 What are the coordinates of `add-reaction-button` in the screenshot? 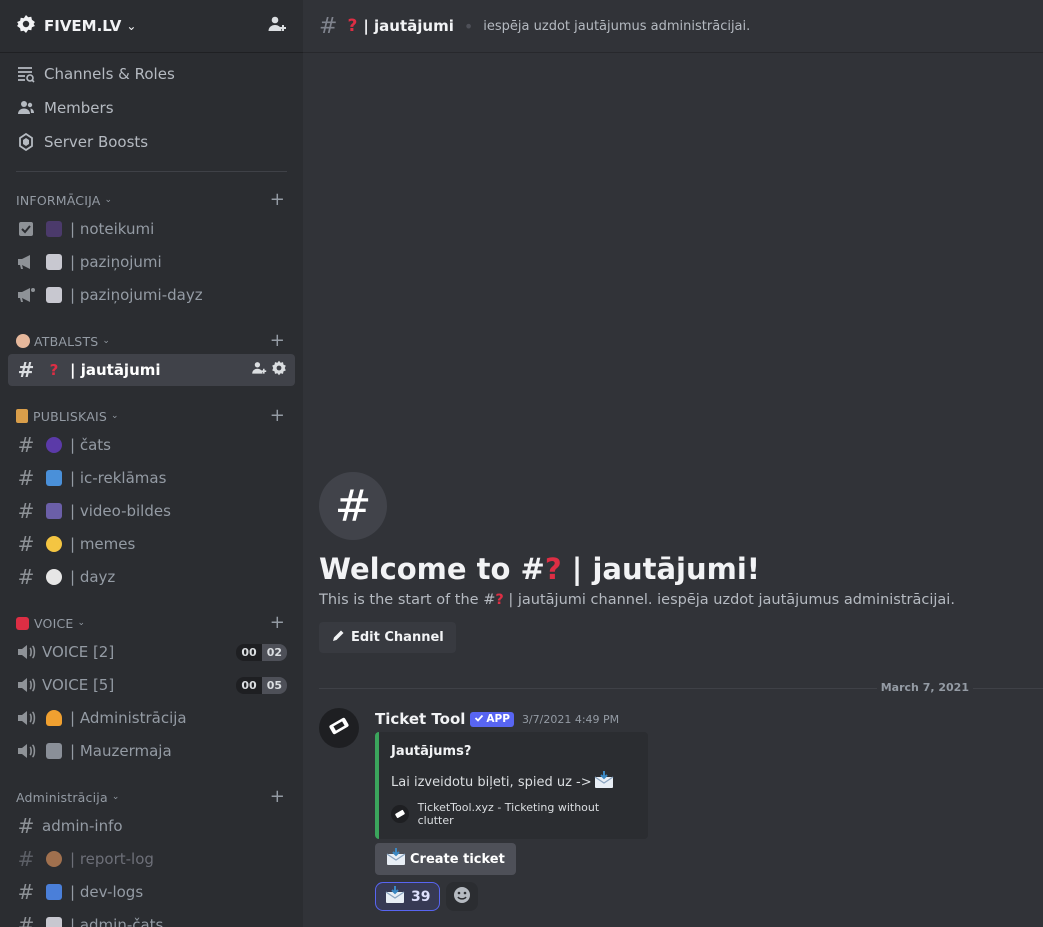 It's located at (462, 896).